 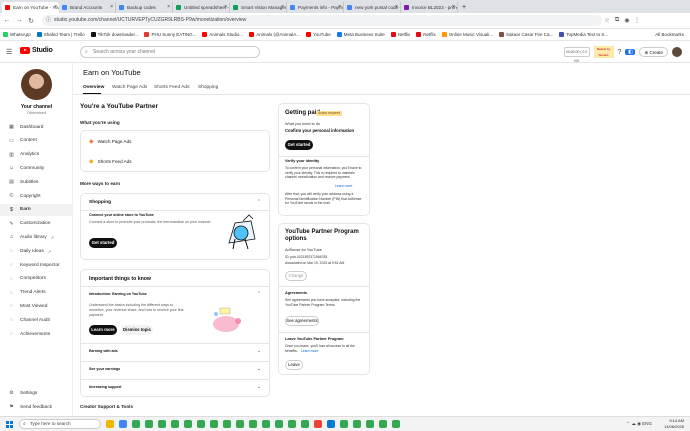 I want to click on back-icon: ←, so click(x=7, y=20).